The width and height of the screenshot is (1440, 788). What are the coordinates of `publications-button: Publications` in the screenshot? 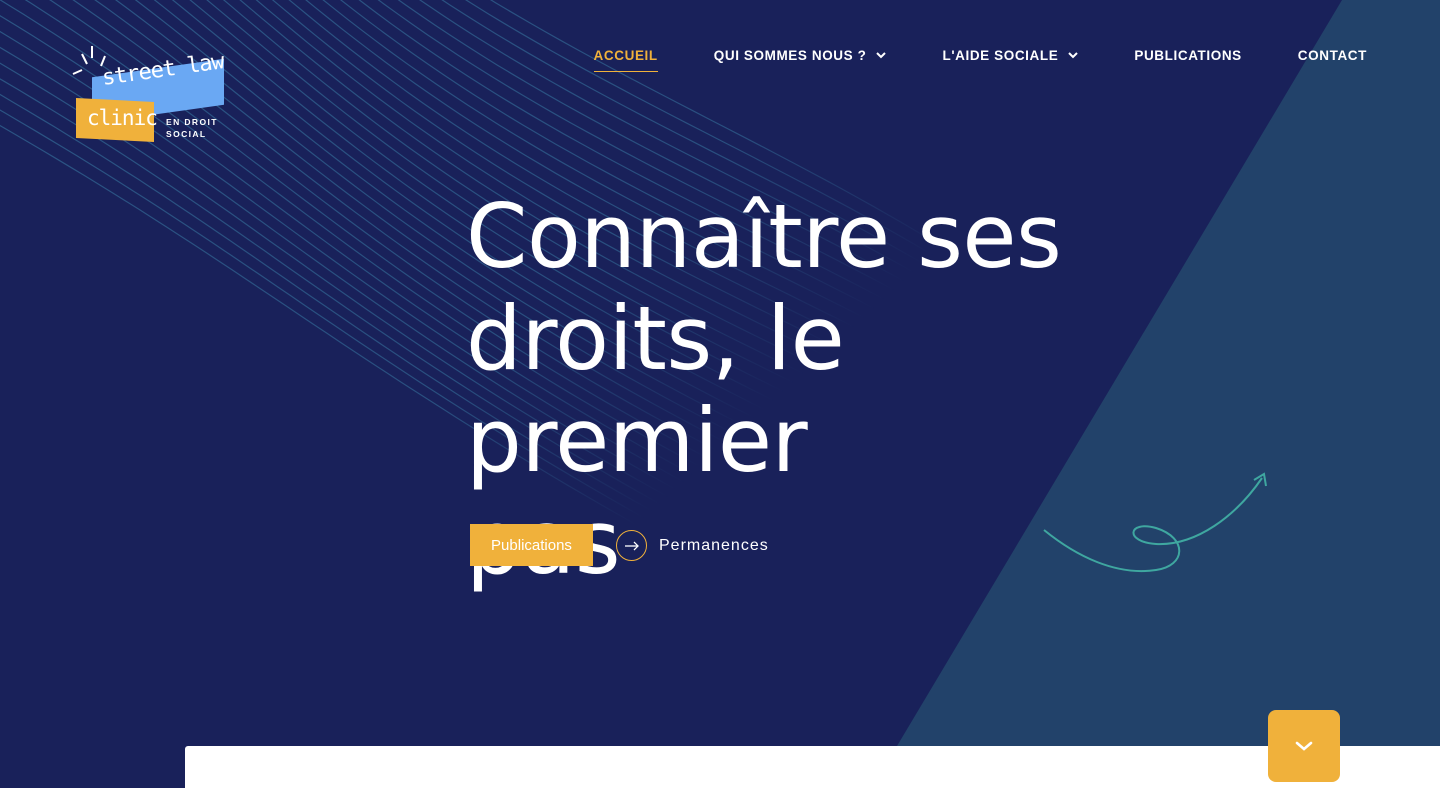 It's located at (531, 545).